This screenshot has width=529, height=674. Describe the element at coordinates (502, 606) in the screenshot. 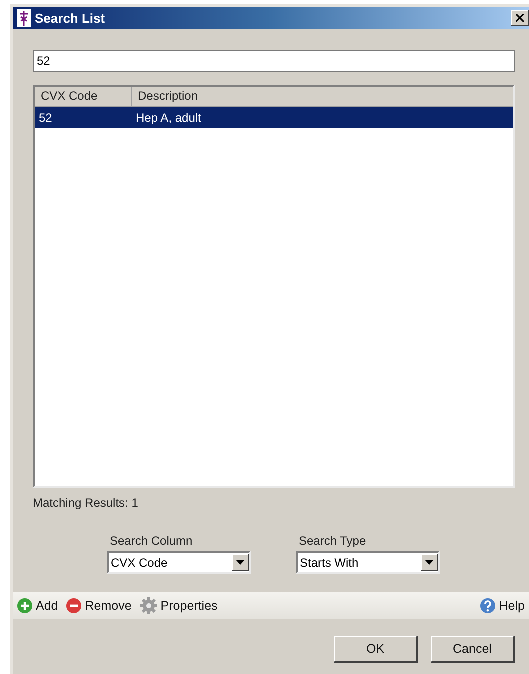

I see `help-button: Help` at that location.